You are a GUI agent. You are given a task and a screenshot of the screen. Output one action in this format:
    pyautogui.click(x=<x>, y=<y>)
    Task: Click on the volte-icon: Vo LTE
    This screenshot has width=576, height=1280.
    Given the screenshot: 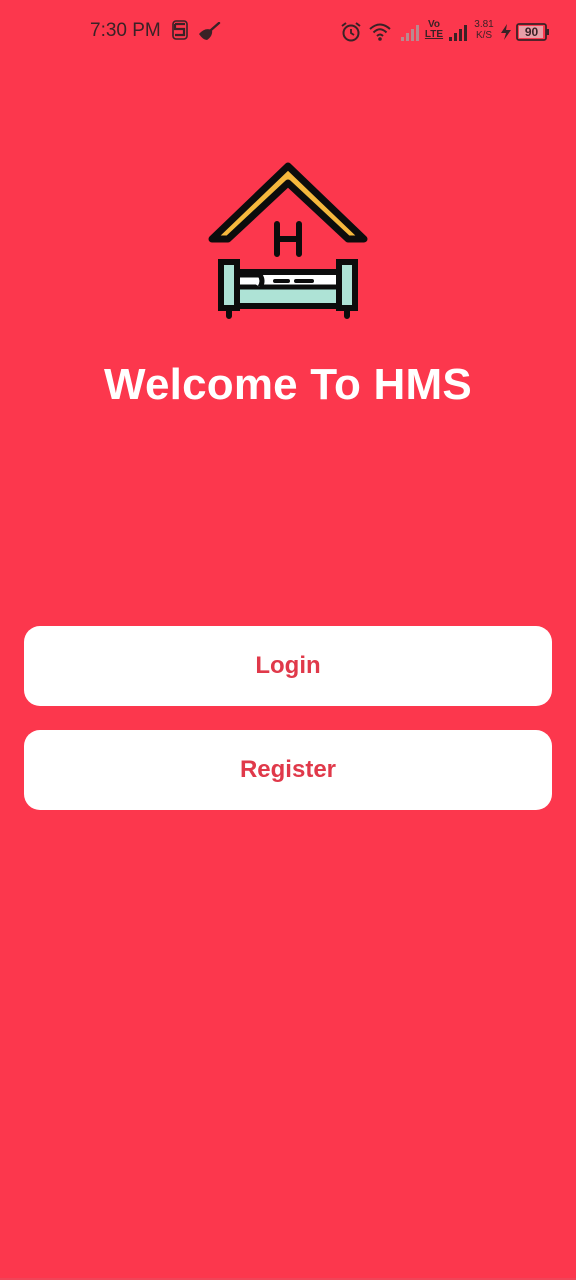 What is the action you would take?
    pyautogui.click(x=434, y=30)
    